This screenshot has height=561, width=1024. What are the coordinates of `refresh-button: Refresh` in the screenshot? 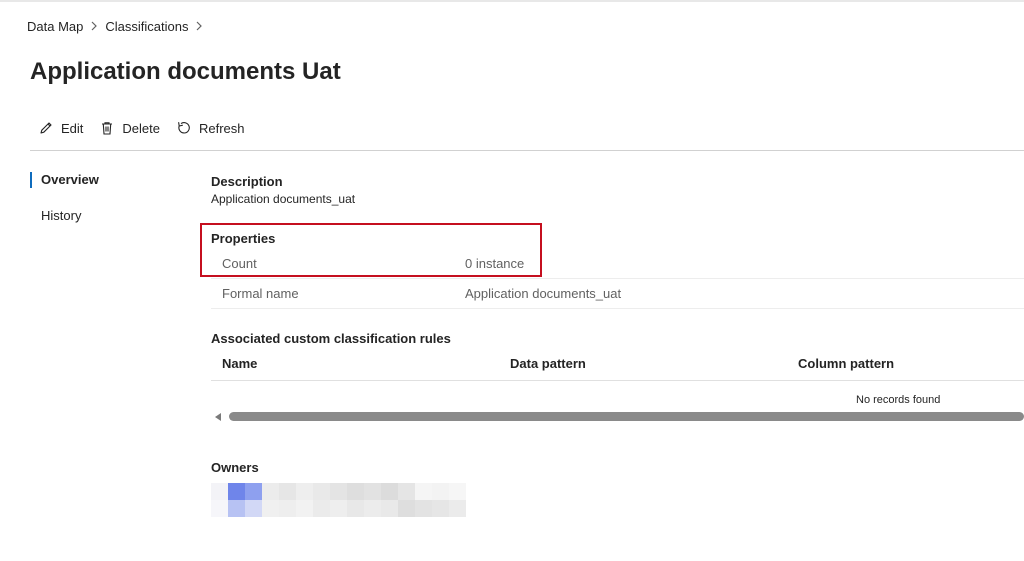 It's located at (210, 128).